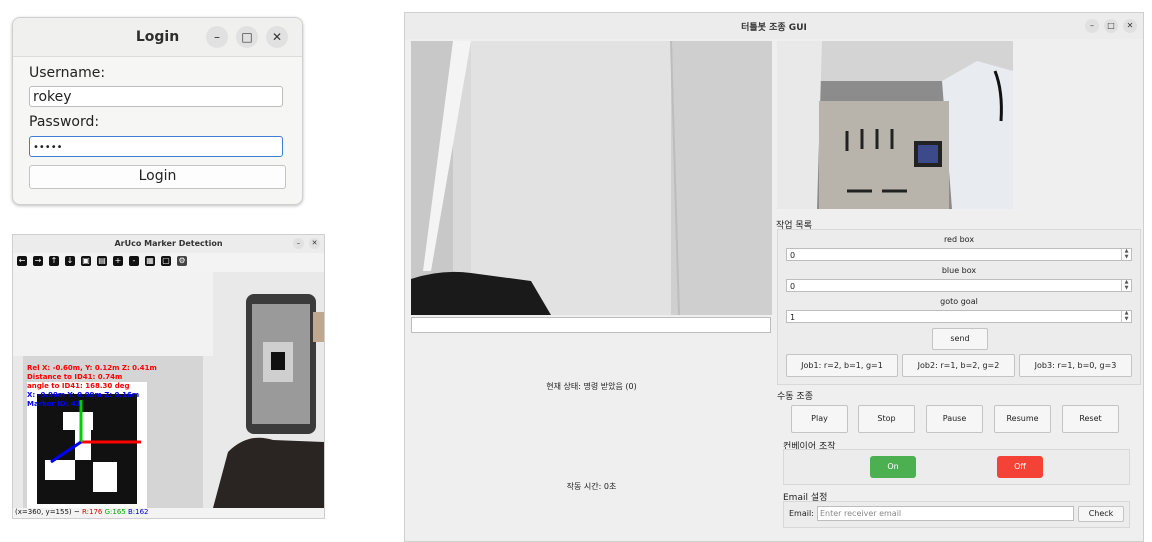 This screenshot has height=542, width=1152. What do you see at coordinates (591, 486) in the screenshot?
I see `runtime-text: 작동 시간: 0초` at bounding box center [591, 486].